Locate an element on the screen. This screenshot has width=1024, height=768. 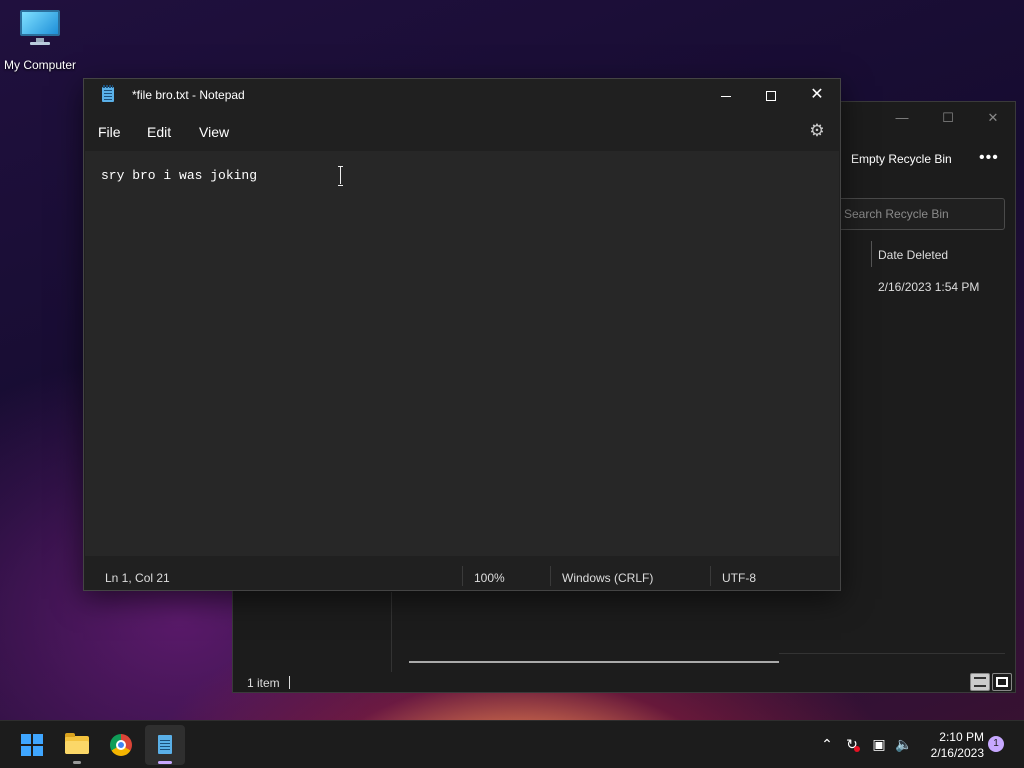
taskbar-notepad is located at coordinates (165, 745).